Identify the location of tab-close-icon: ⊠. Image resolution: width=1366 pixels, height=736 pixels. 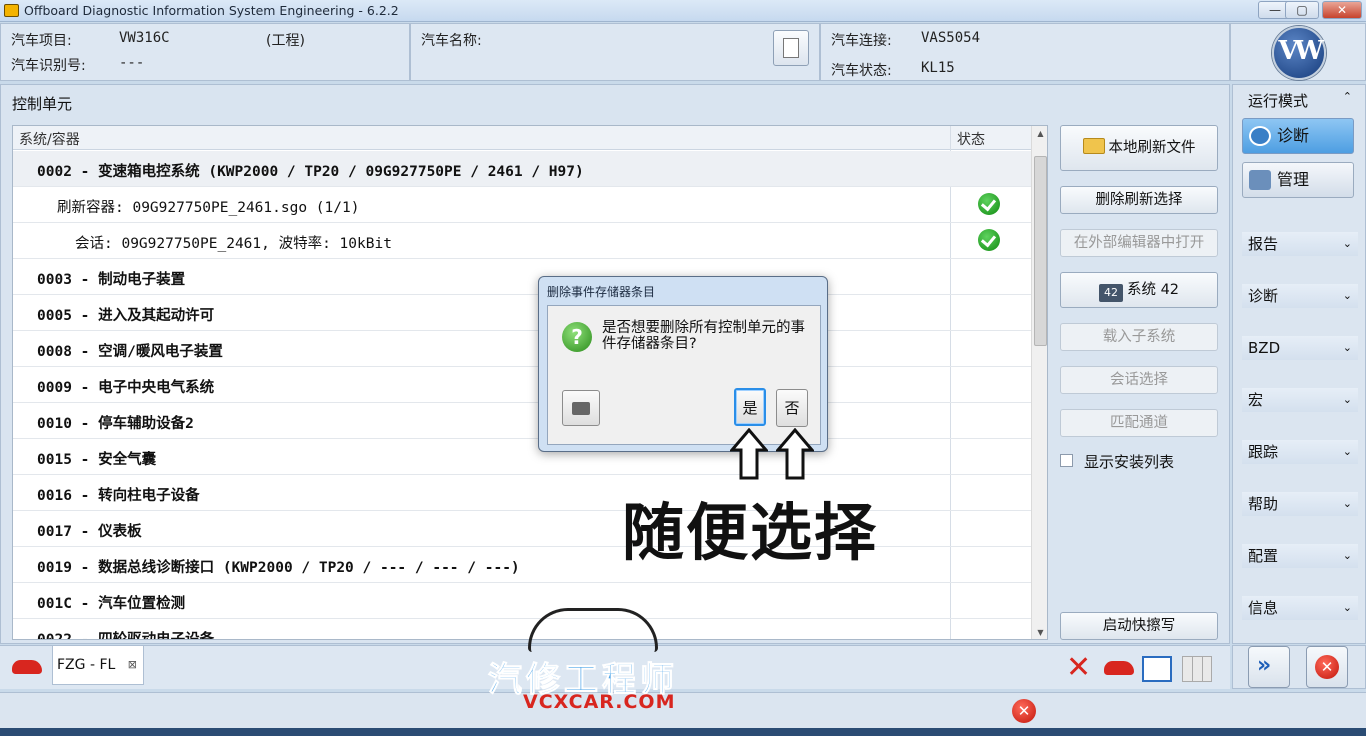
(132, 665).